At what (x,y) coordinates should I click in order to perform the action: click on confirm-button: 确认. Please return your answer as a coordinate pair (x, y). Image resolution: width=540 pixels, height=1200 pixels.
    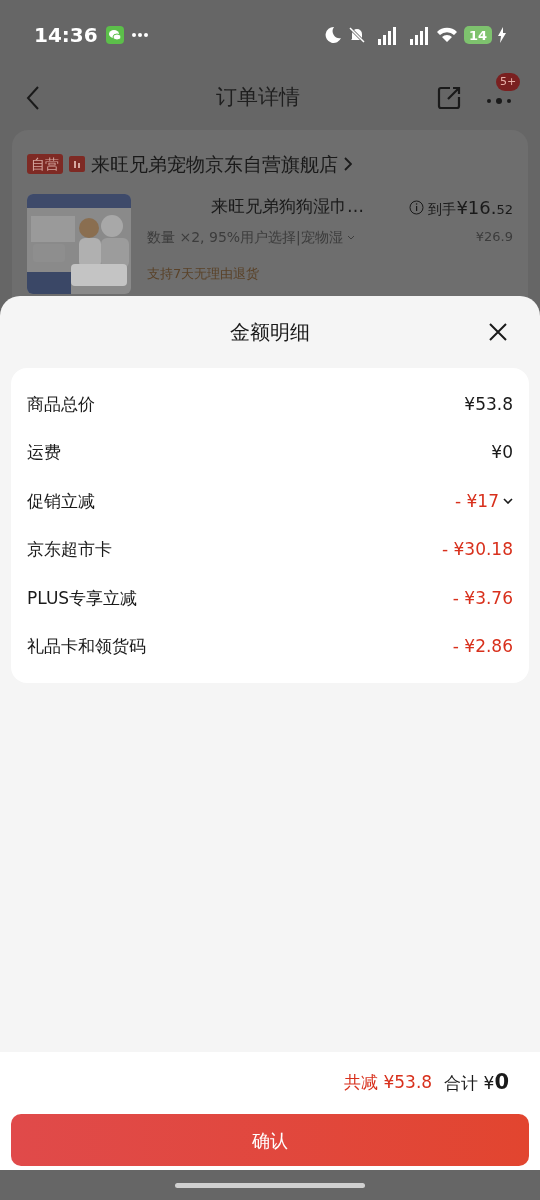
    Looking at the image, I should click on (270, 1140).